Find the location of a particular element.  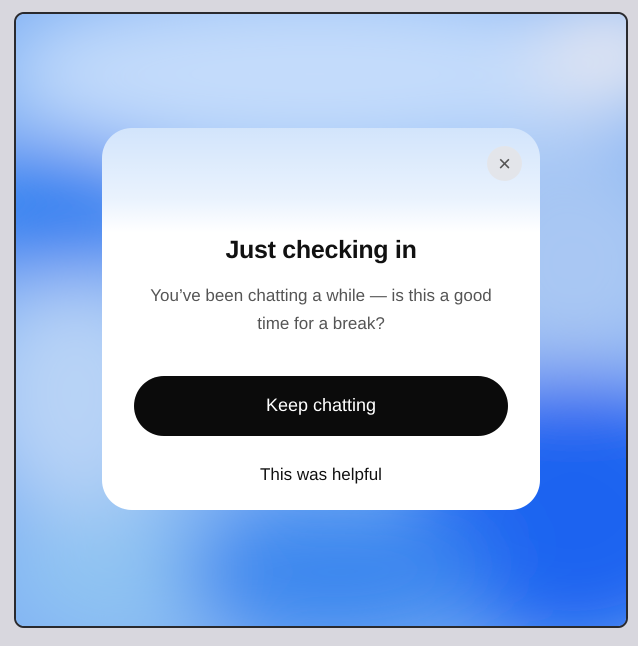

close-button: × is located at coordinates (504, 163).